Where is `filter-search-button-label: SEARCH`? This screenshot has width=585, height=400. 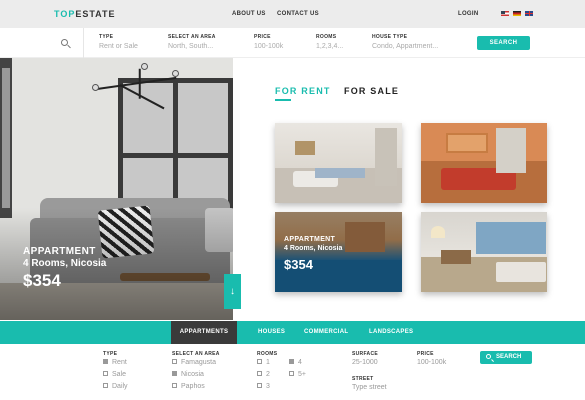
filter-search-button-label: SEARCH is located at coordinates (509, 357).